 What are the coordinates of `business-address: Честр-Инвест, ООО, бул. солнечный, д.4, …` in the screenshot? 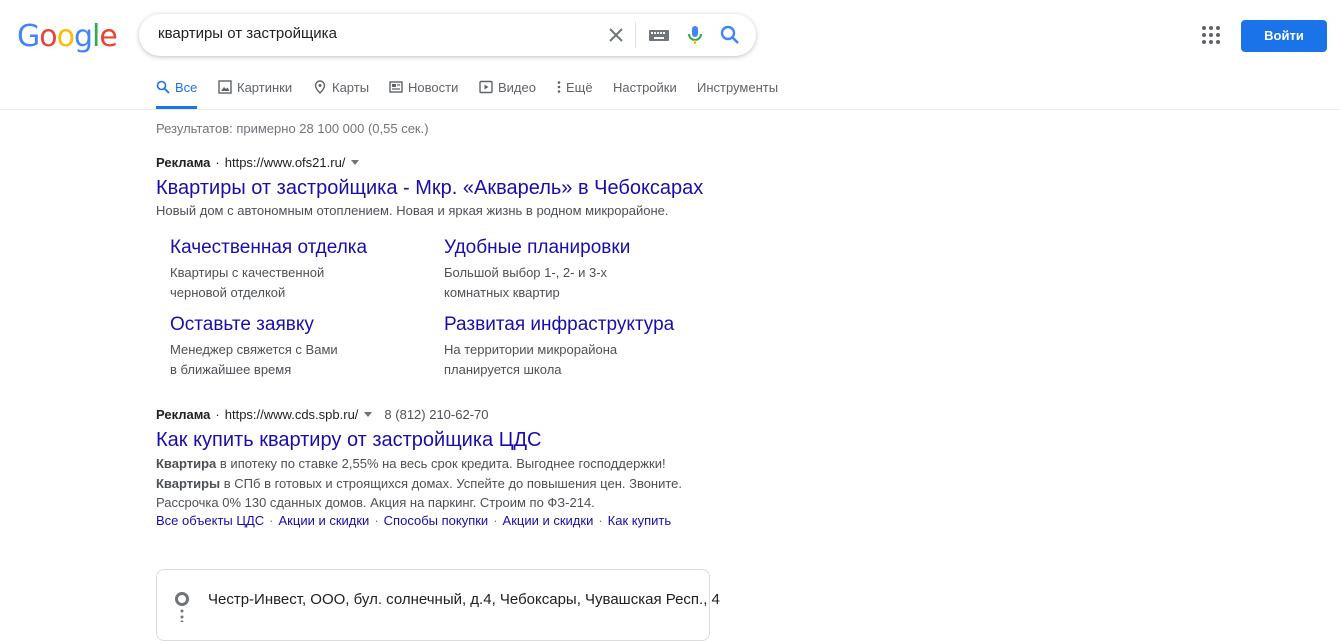 It's located at (464, 599).